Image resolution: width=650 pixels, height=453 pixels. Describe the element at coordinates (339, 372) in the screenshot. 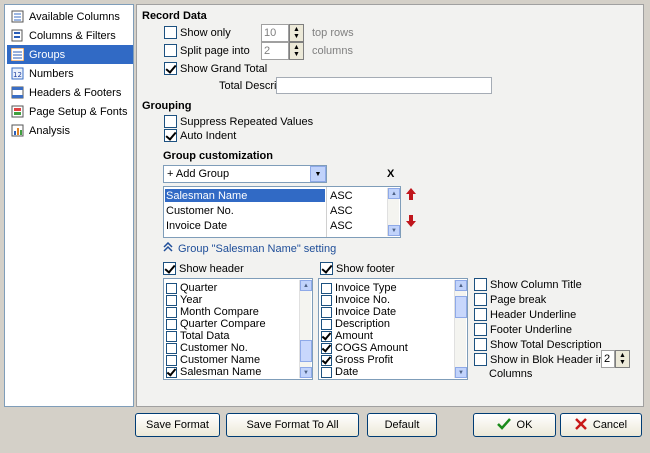

I see `list-item: Date` at that location.